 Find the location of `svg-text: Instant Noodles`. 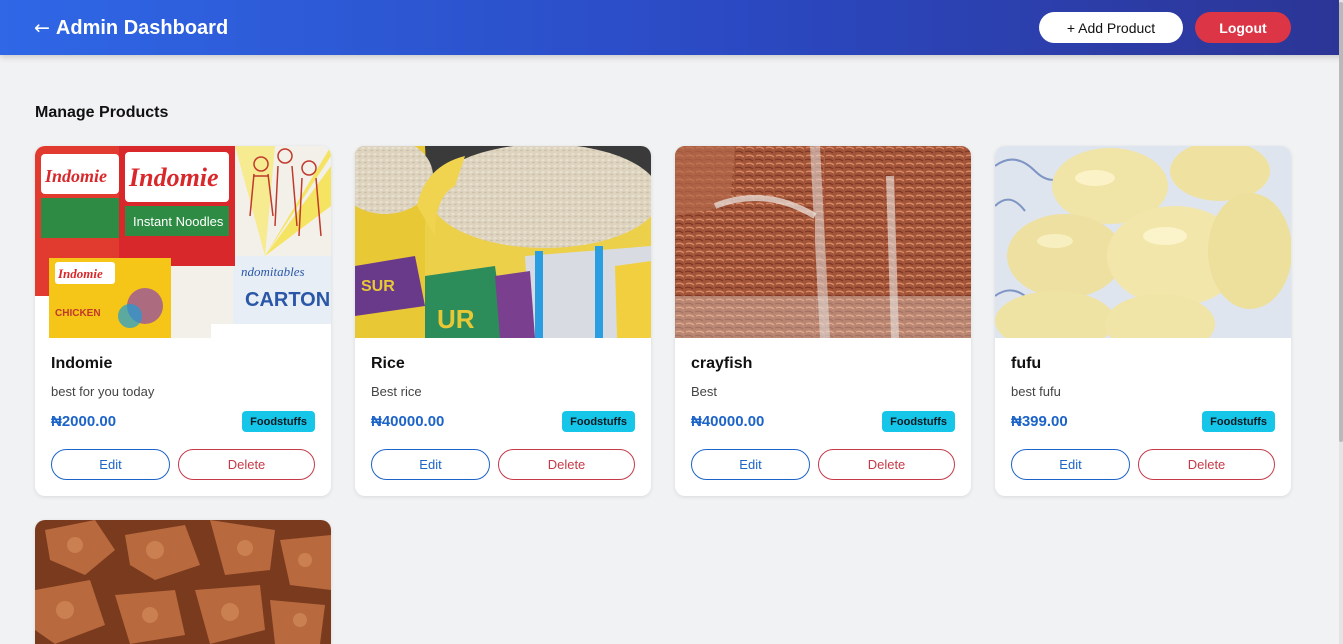

svg-text: Instant Noodles is located at coordinates (178, 221).